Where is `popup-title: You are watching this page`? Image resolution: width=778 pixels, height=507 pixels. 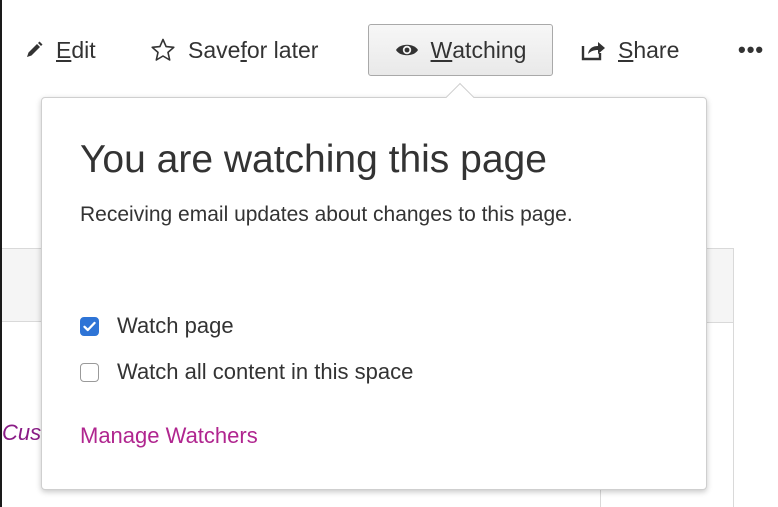 popup-title: You are watching this page is located at coordinates (313, 159).